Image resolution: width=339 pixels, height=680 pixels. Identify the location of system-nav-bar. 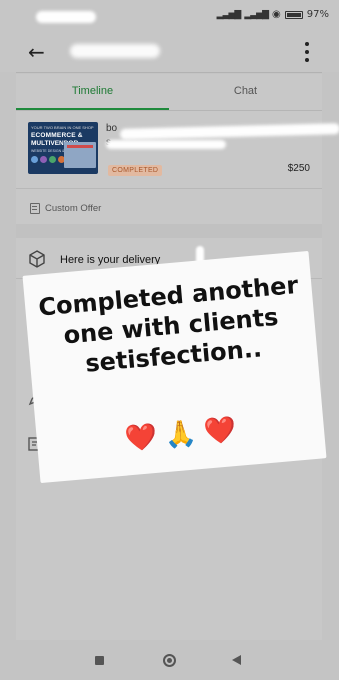
(169, 660).